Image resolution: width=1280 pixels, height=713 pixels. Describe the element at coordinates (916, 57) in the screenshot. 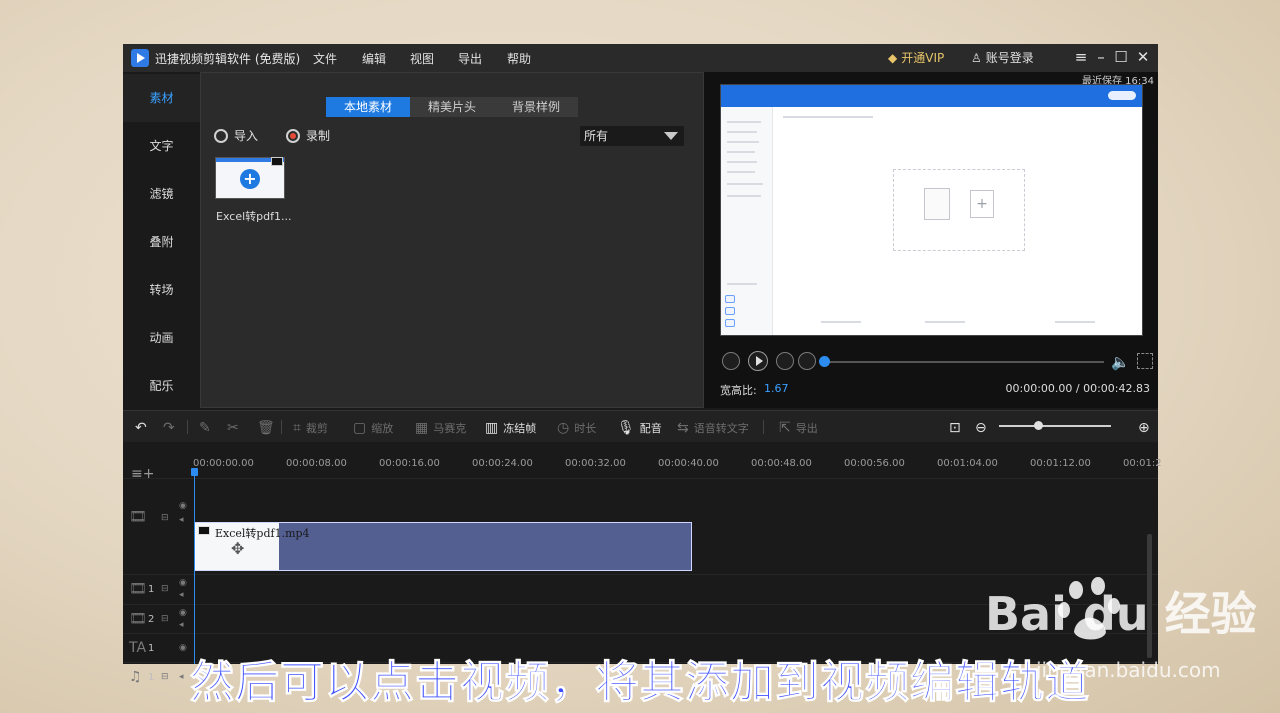

I see `vip-button: ◆ 开通VIP` at that location.